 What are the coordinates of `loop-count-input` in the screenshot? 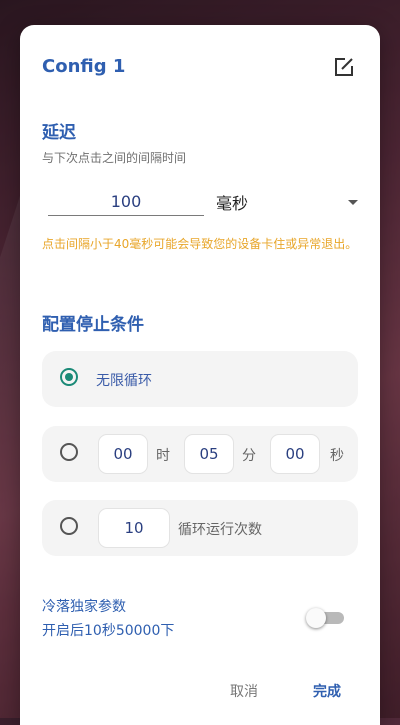 It's located at (134, 528).